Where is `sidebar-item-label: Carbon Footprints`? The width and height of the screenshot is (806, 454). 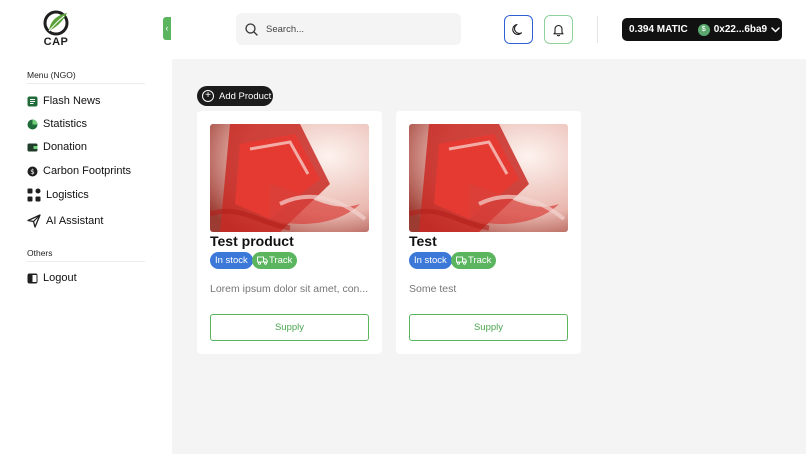 sidebar-item-label: Carbon Footprints is located at coordinates (87, 171).